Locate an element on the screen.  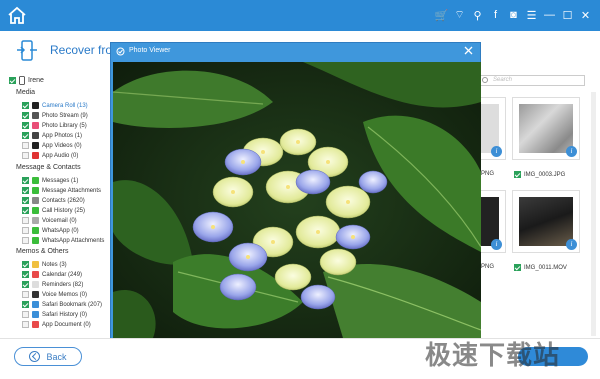
sidebar-item: App Videos (0) is located at coordinates (52, 145).